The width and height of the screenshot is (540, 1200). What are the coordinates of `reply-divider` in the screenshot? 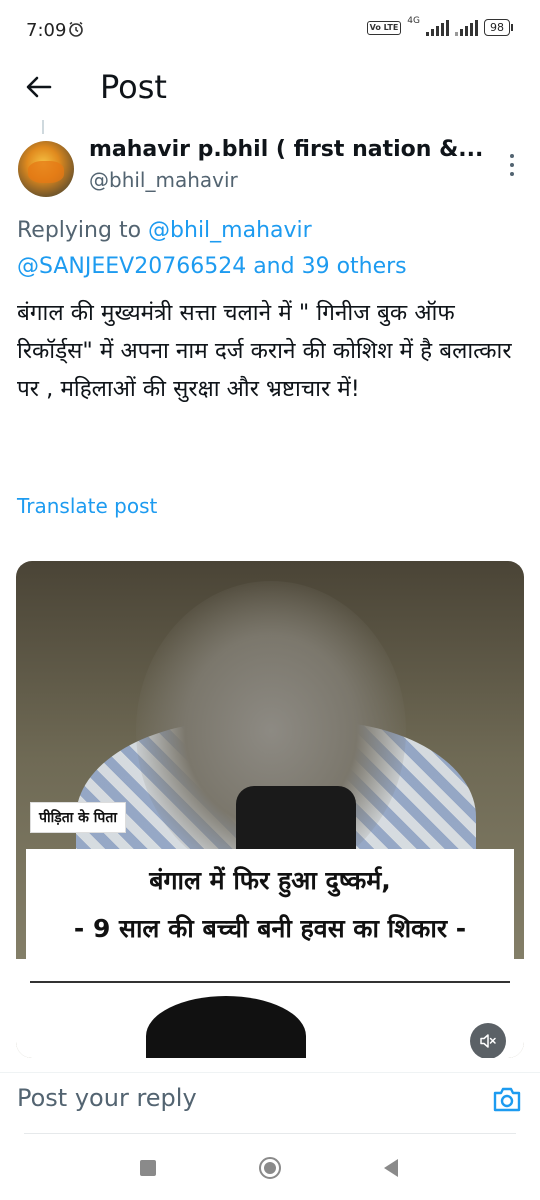 It's located at (270, 1133).